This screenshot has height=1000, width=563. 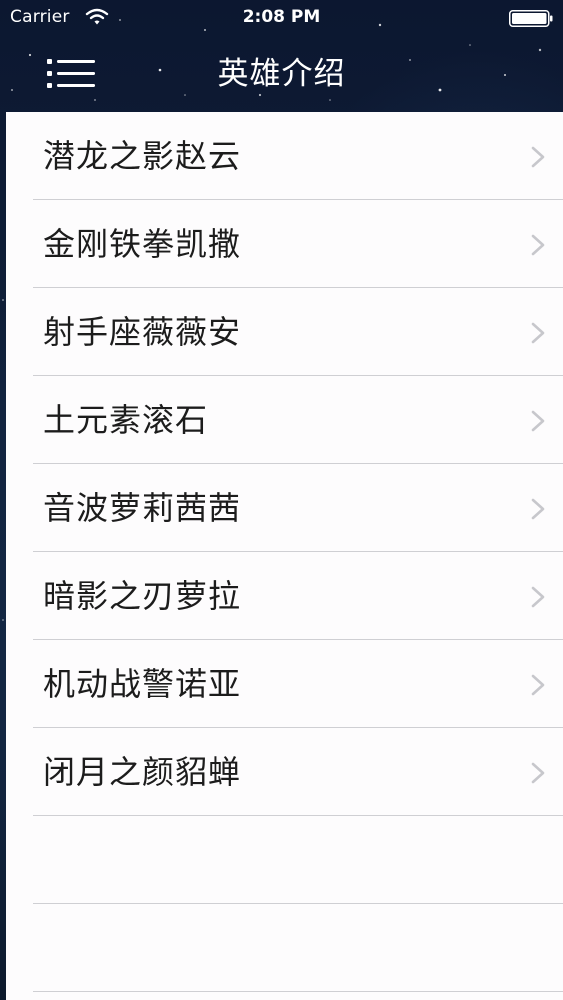 What do you see at coordinates (142, 684) in the screenshot?
I see `hero-name: 机动战警诺亚` at bounding box center [142, 684].